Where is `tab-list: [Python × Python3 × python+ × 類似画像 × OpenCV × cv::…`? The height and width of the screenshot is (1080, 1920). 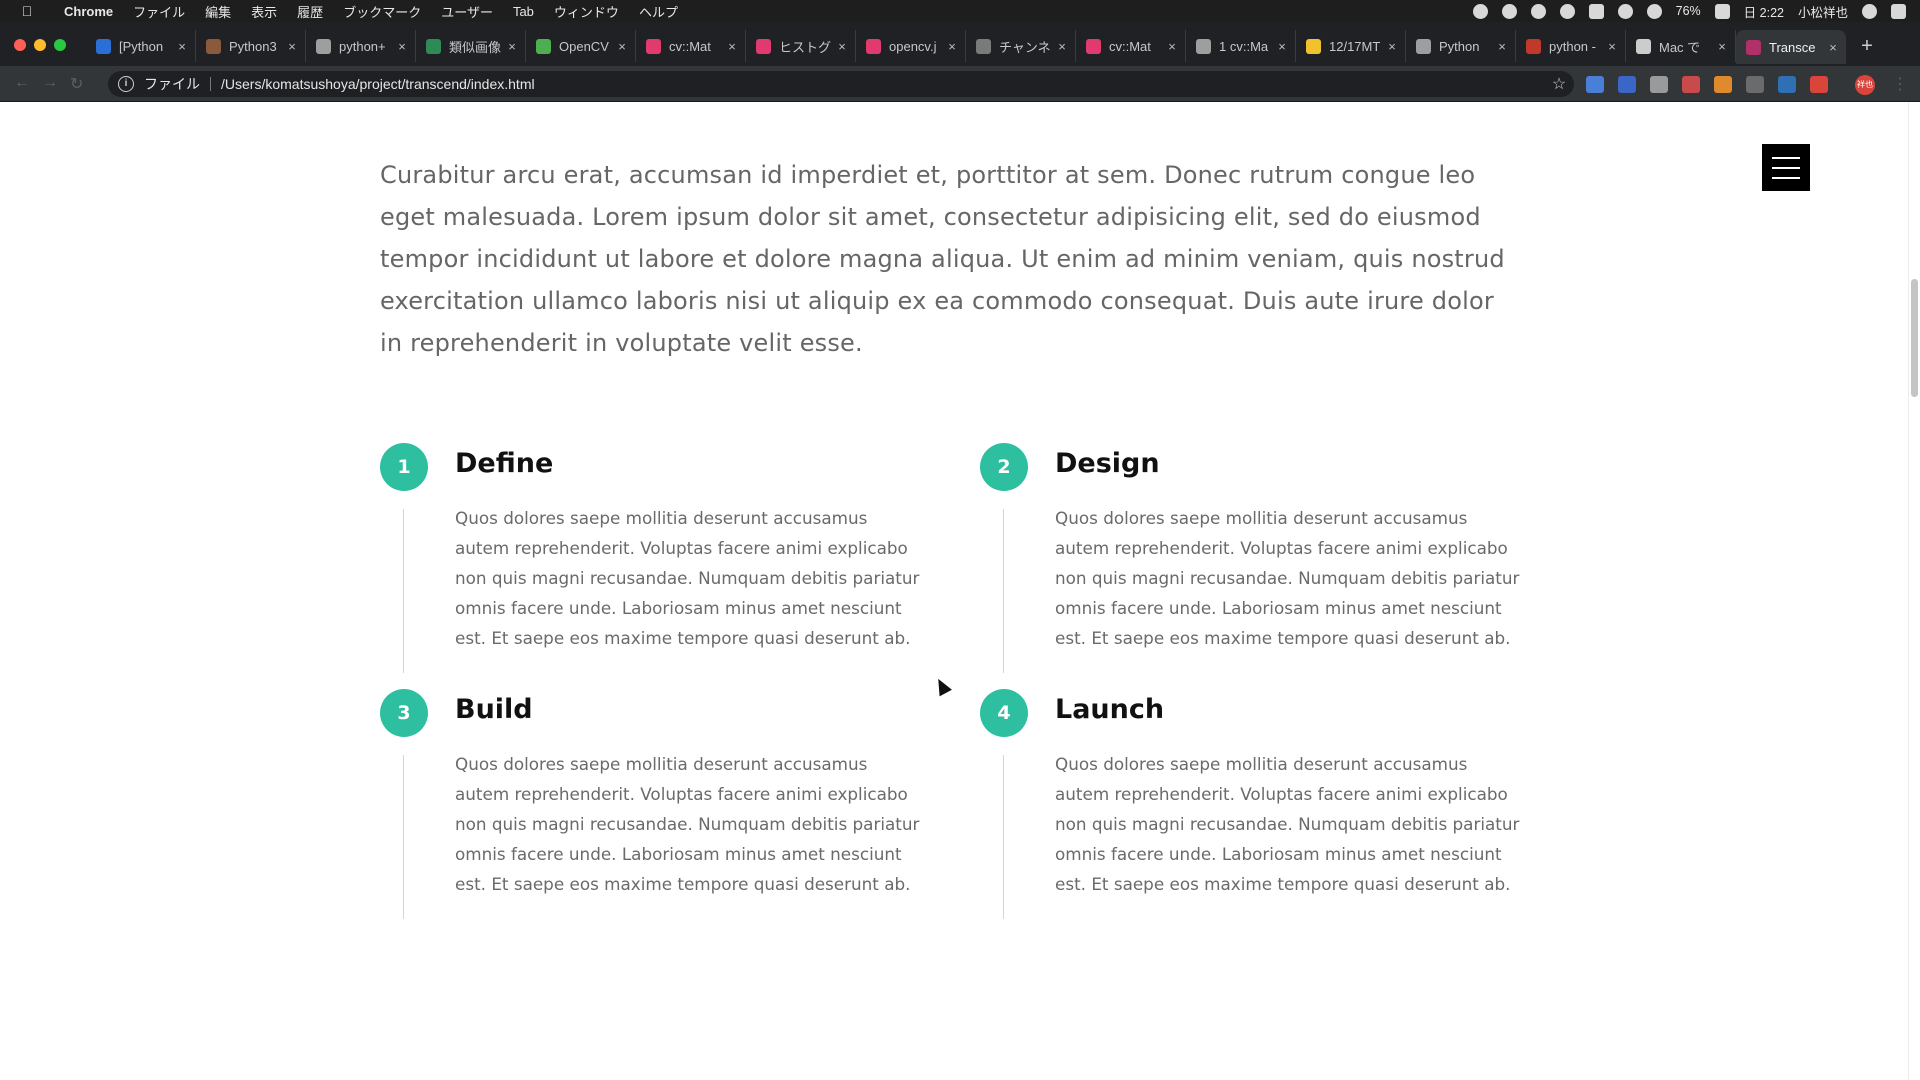
tab-list: [Python × Python3 × python+ × 類似画像 × OpenCV × cv::… is located at coordinates (984, 47).